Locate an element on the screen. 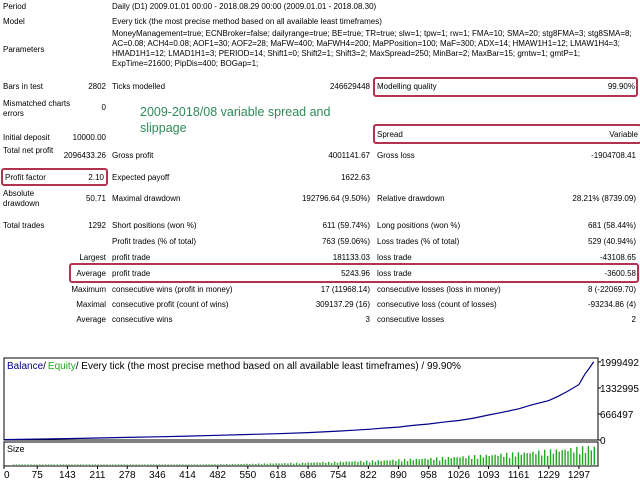  model-label: Model is located at coordinates (14, 21).